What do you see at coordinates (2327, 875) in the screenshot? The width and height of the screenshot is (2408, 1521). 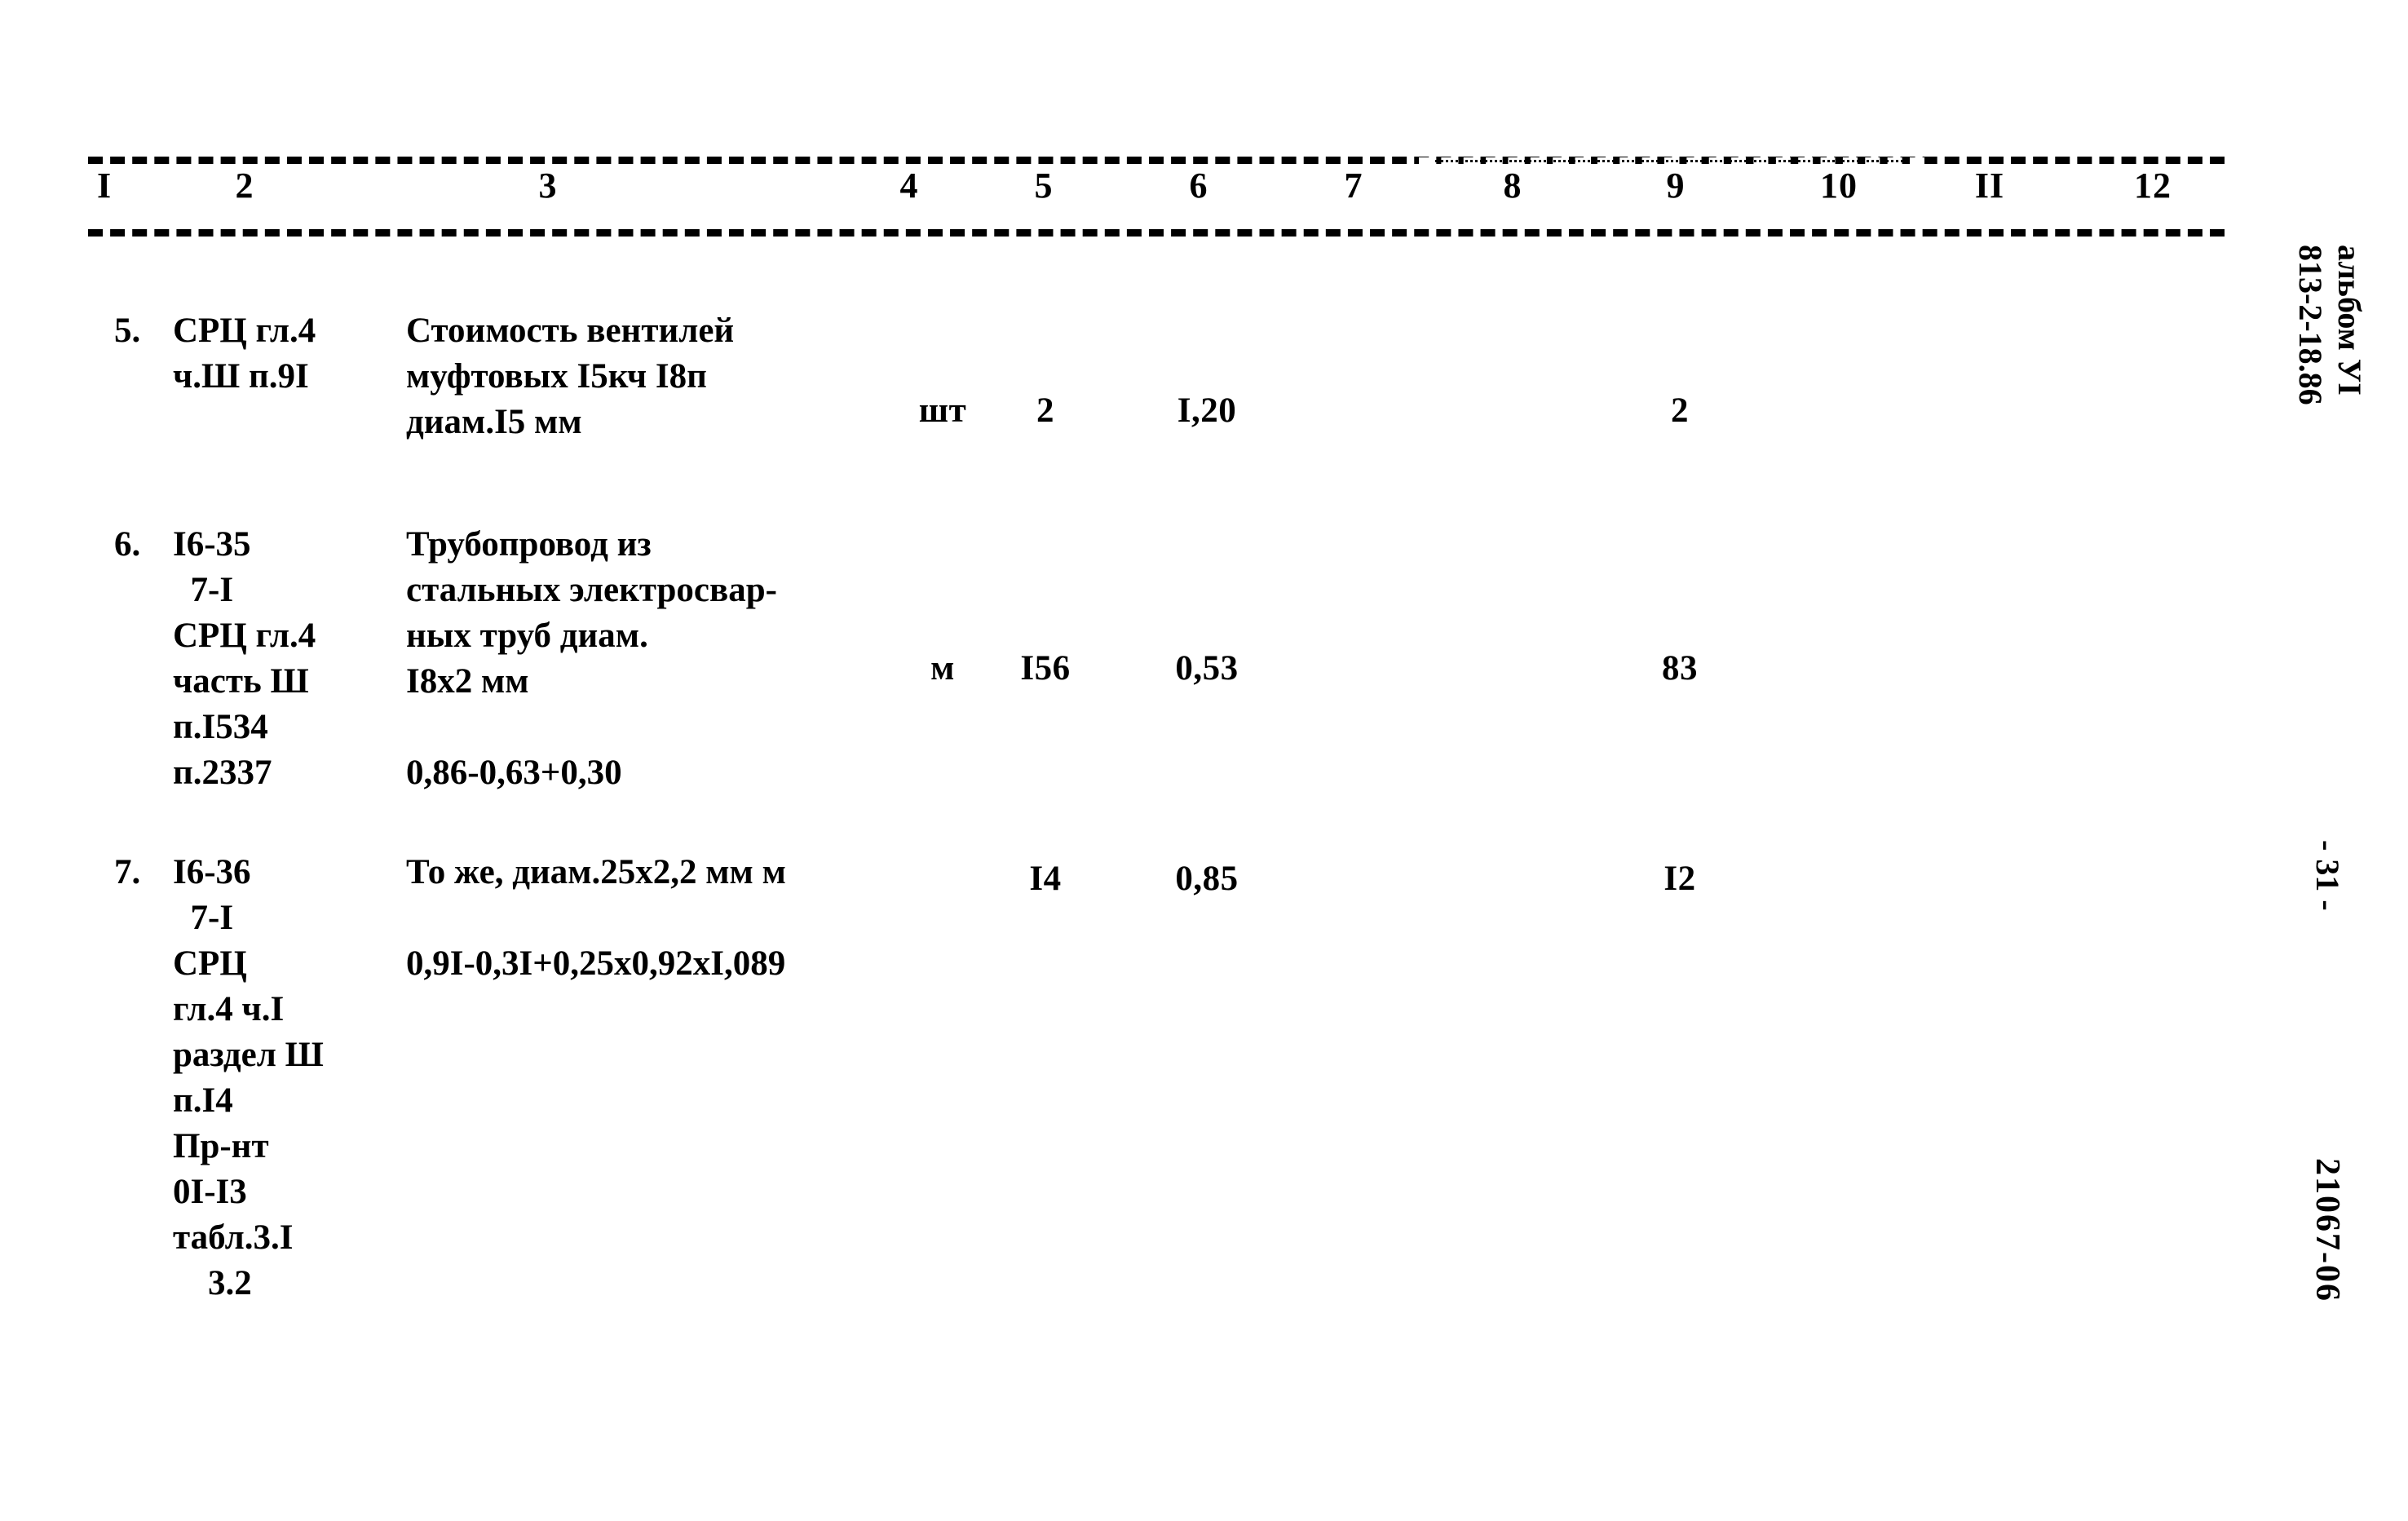 I see `page-number-margin-note: - 31 -` at bounding box center [2327, 875].